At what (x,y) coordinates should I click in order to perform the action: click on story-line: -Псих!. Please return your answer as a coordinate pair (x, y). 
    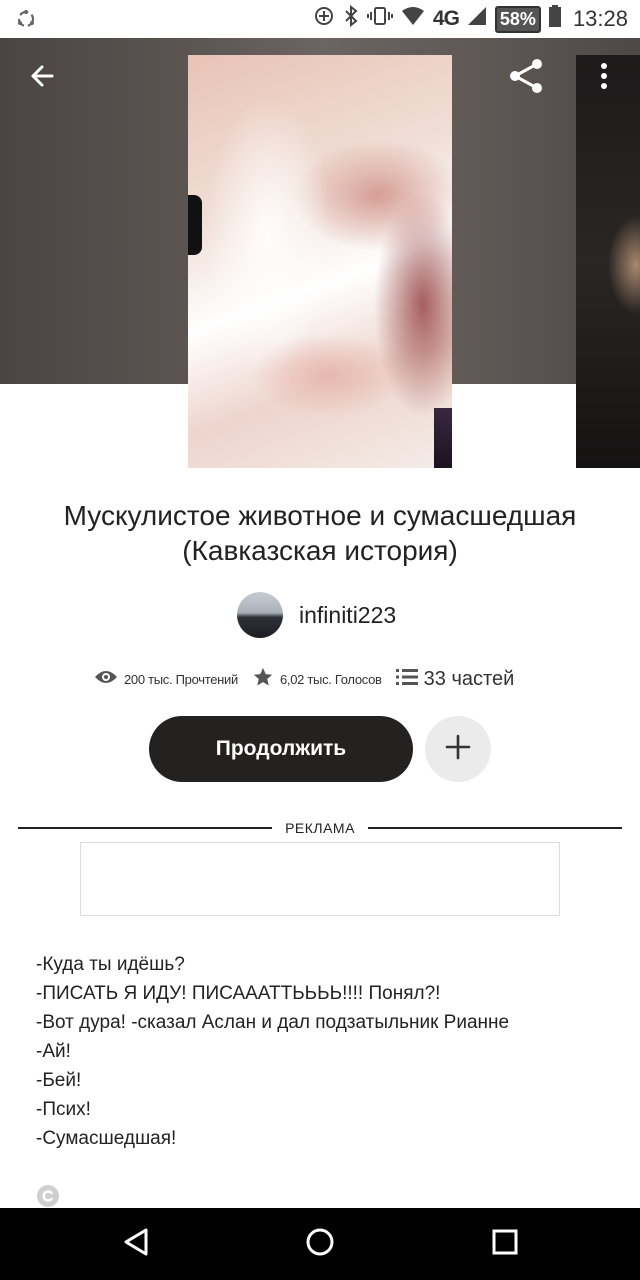
    Looking at the image, I should click on (63, 1109).